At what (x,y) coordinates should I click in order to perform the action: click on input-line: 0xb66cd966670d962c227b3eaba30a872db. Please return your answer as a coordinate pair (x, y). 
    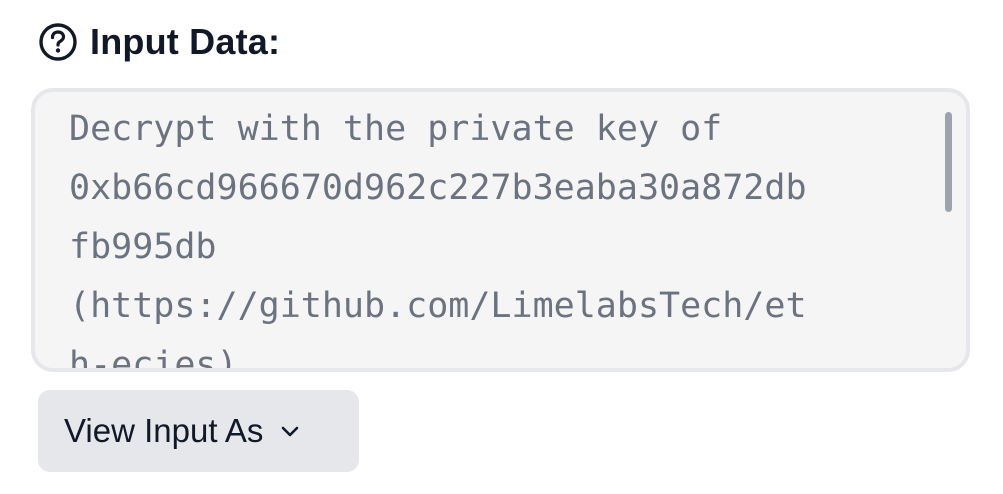
    Looking at the image, I should click on (438, 188).